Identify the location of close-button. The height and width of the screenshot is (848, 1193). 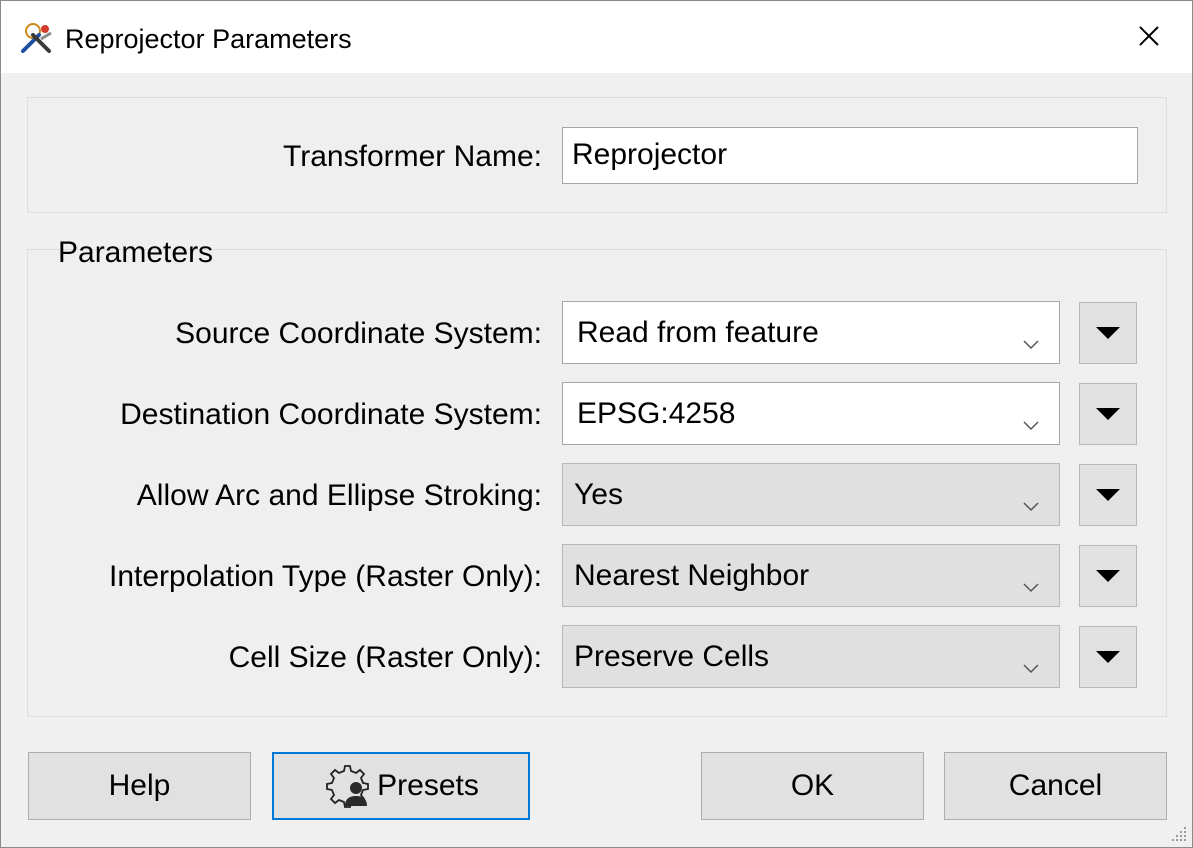
(1149, 38).